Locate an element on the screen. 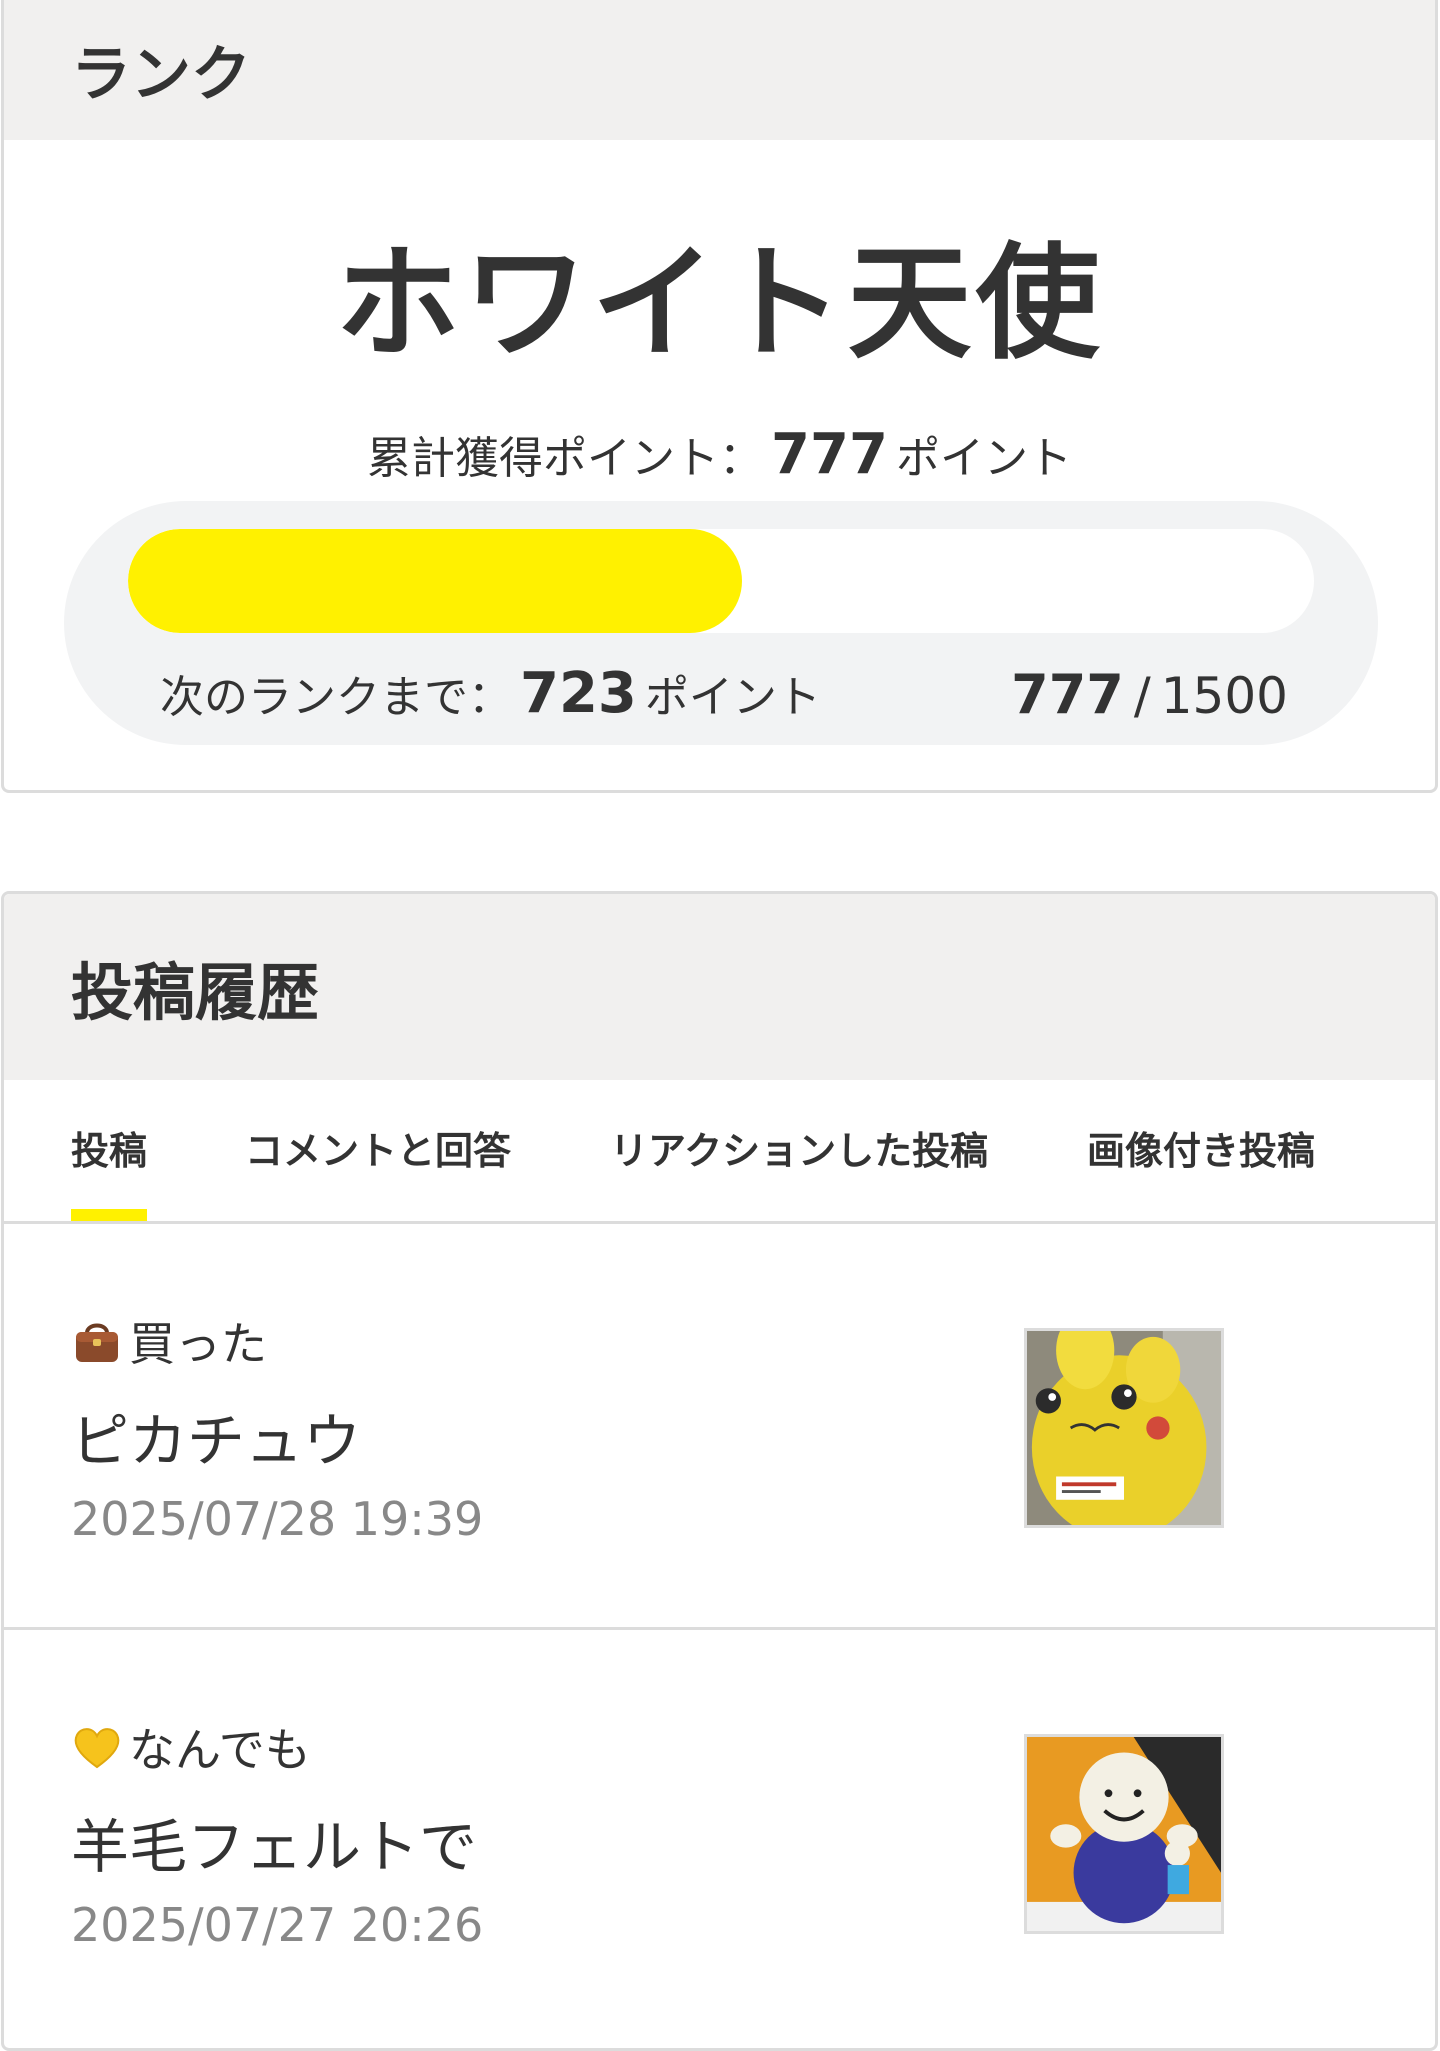 The width and height of the screenshot is (1440, 2051). post-history-tabs: 投稿 コメントと回答 リアクションした投稿 画像付き投稿 is located at coordinates (719, 1152).